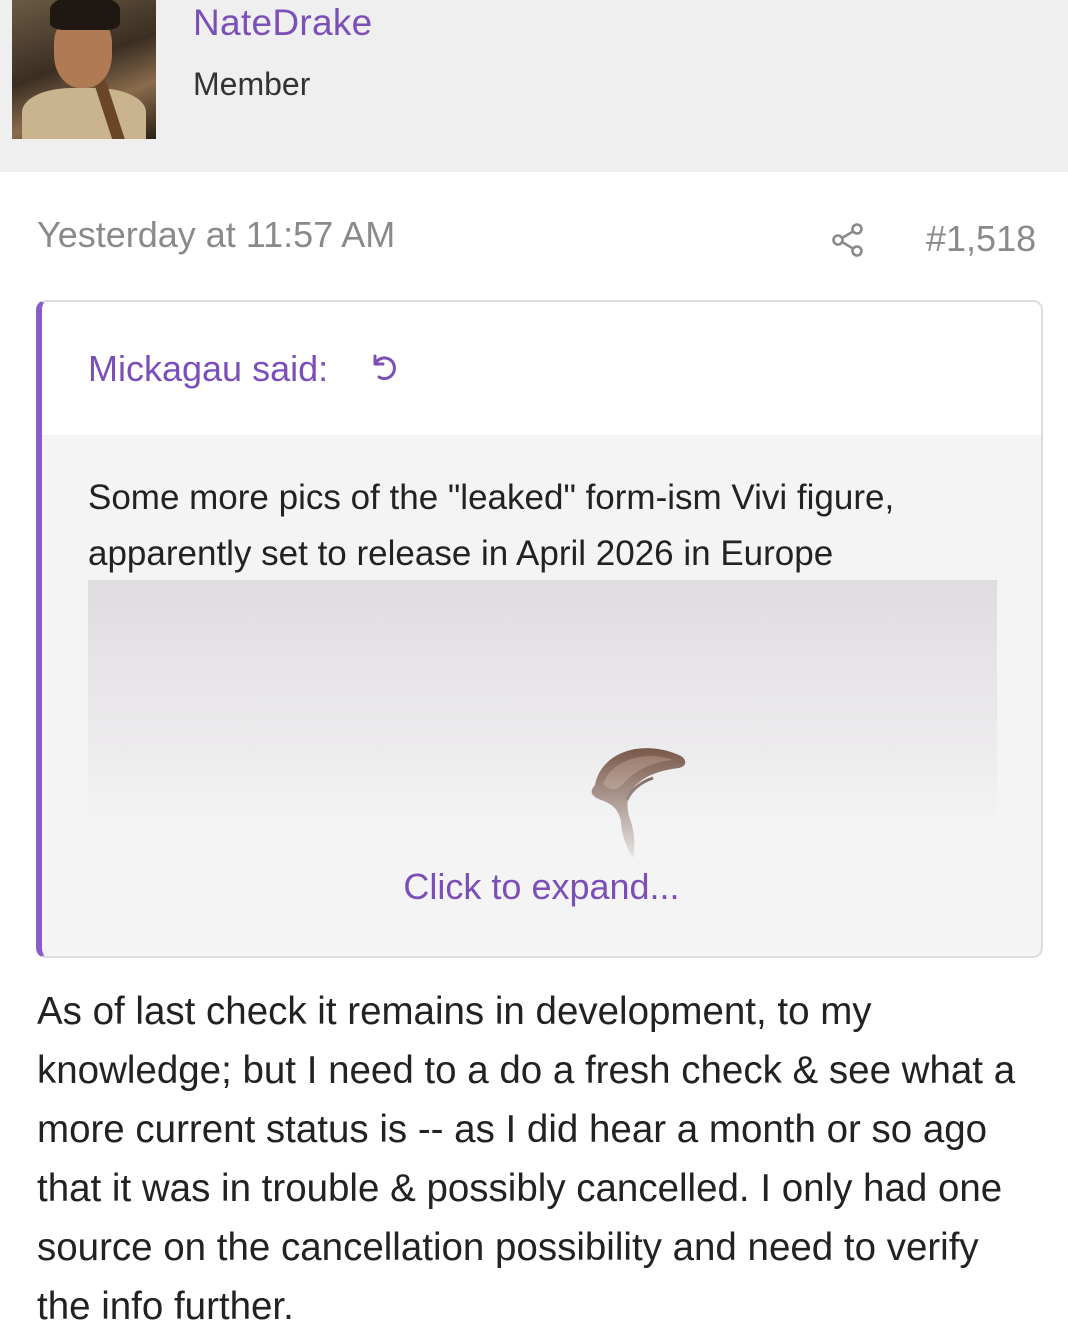 This screenshot has height=1340, width=1068. Describe the element at coordinates (385, 367) in the screenshot. I see `jump-to-quote-icon` at that location.